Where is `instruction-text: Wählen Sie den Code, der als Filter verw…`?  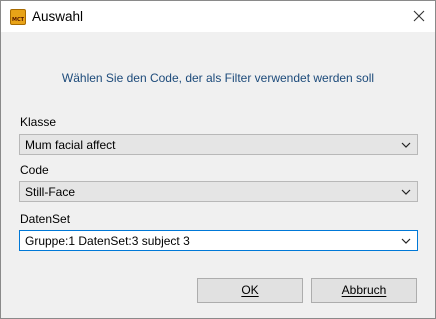 instruction-text: Wählen Sie den Code, der als Filter verw… is located at coordinates (218, 78).